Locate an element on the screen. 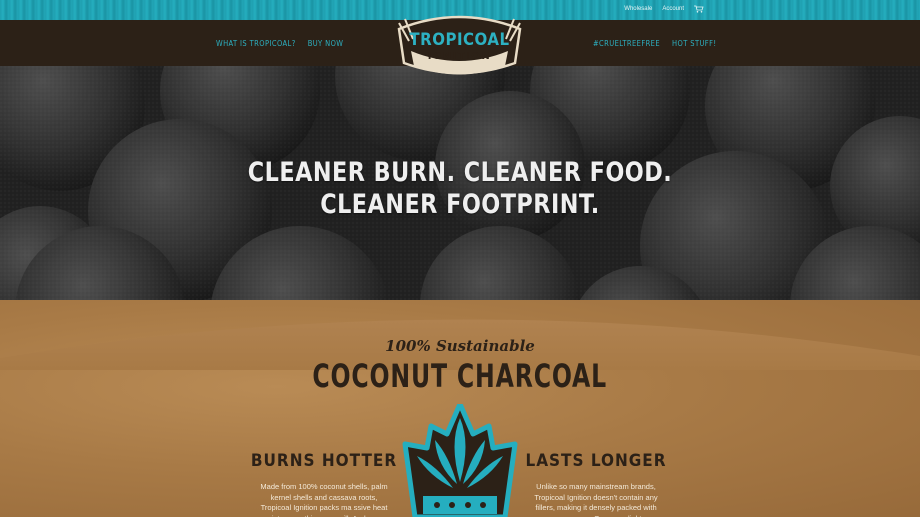  nav-what-is-tropicoal: WHAT IS TROPICOAL? is located at coordinates (256, 43).